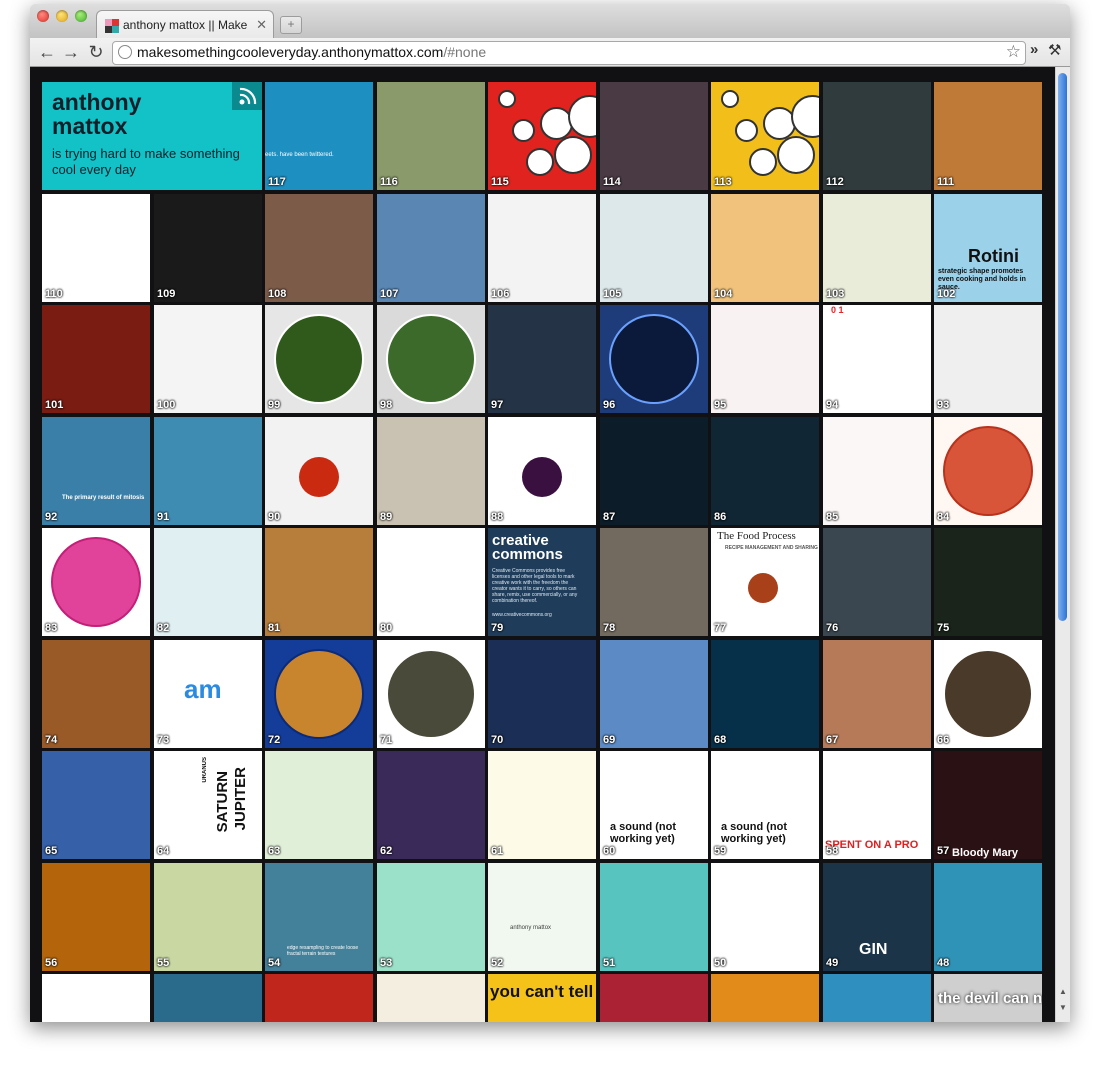 The image size is (1100, 1065). What do you see at coordinates (542, 694) in the screenshot?
I see `project-tile: 70` at bounding box center [542, 694].